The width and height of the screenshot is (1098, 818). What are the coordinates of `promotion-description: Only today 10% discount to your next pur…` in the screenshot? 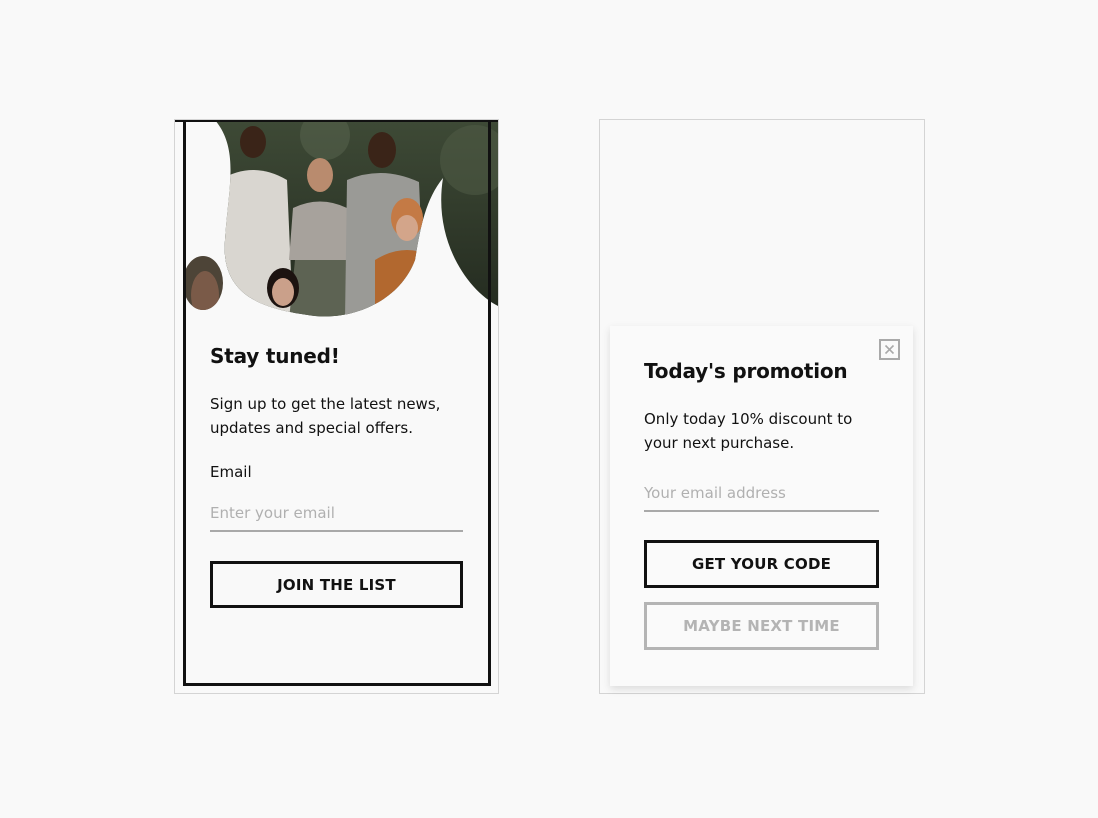 It's located at (748, 431).